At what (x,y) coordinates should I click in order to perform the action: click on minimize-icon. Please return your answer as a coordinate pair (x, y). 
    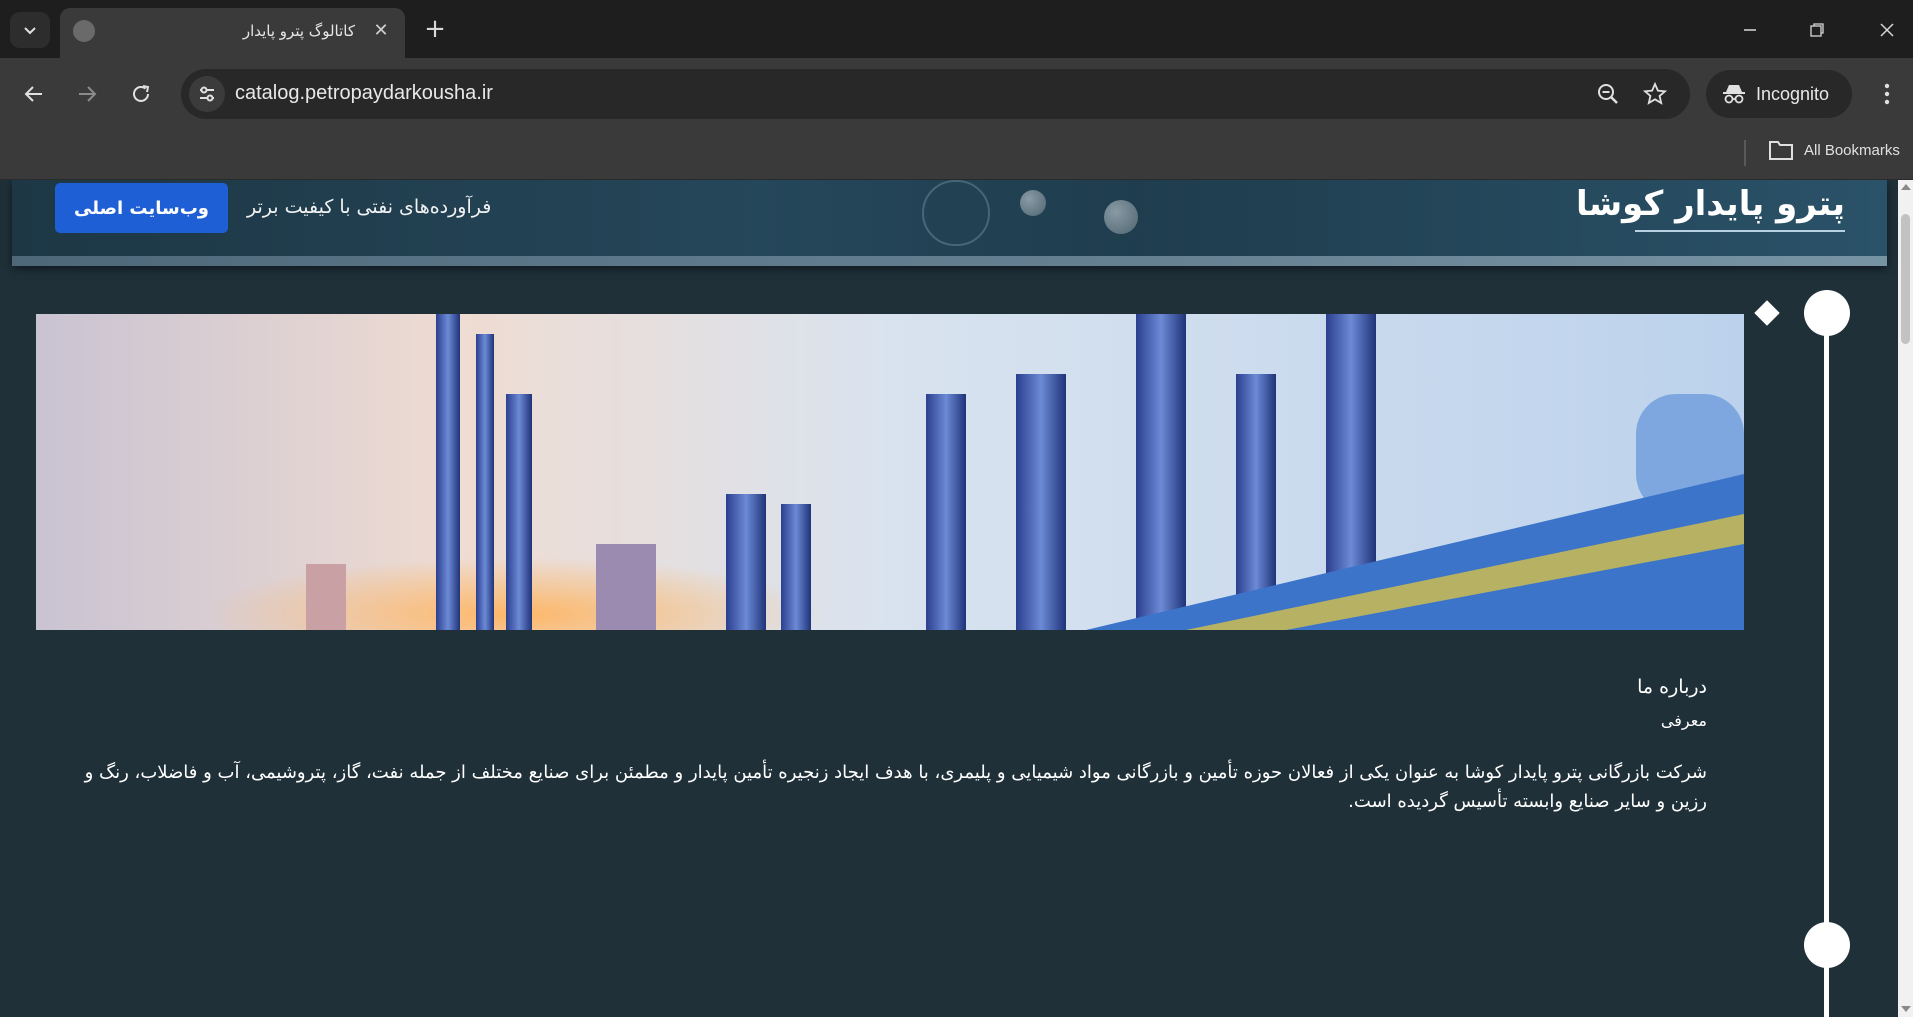
    Looking at the image, I should click on (1750, 30).